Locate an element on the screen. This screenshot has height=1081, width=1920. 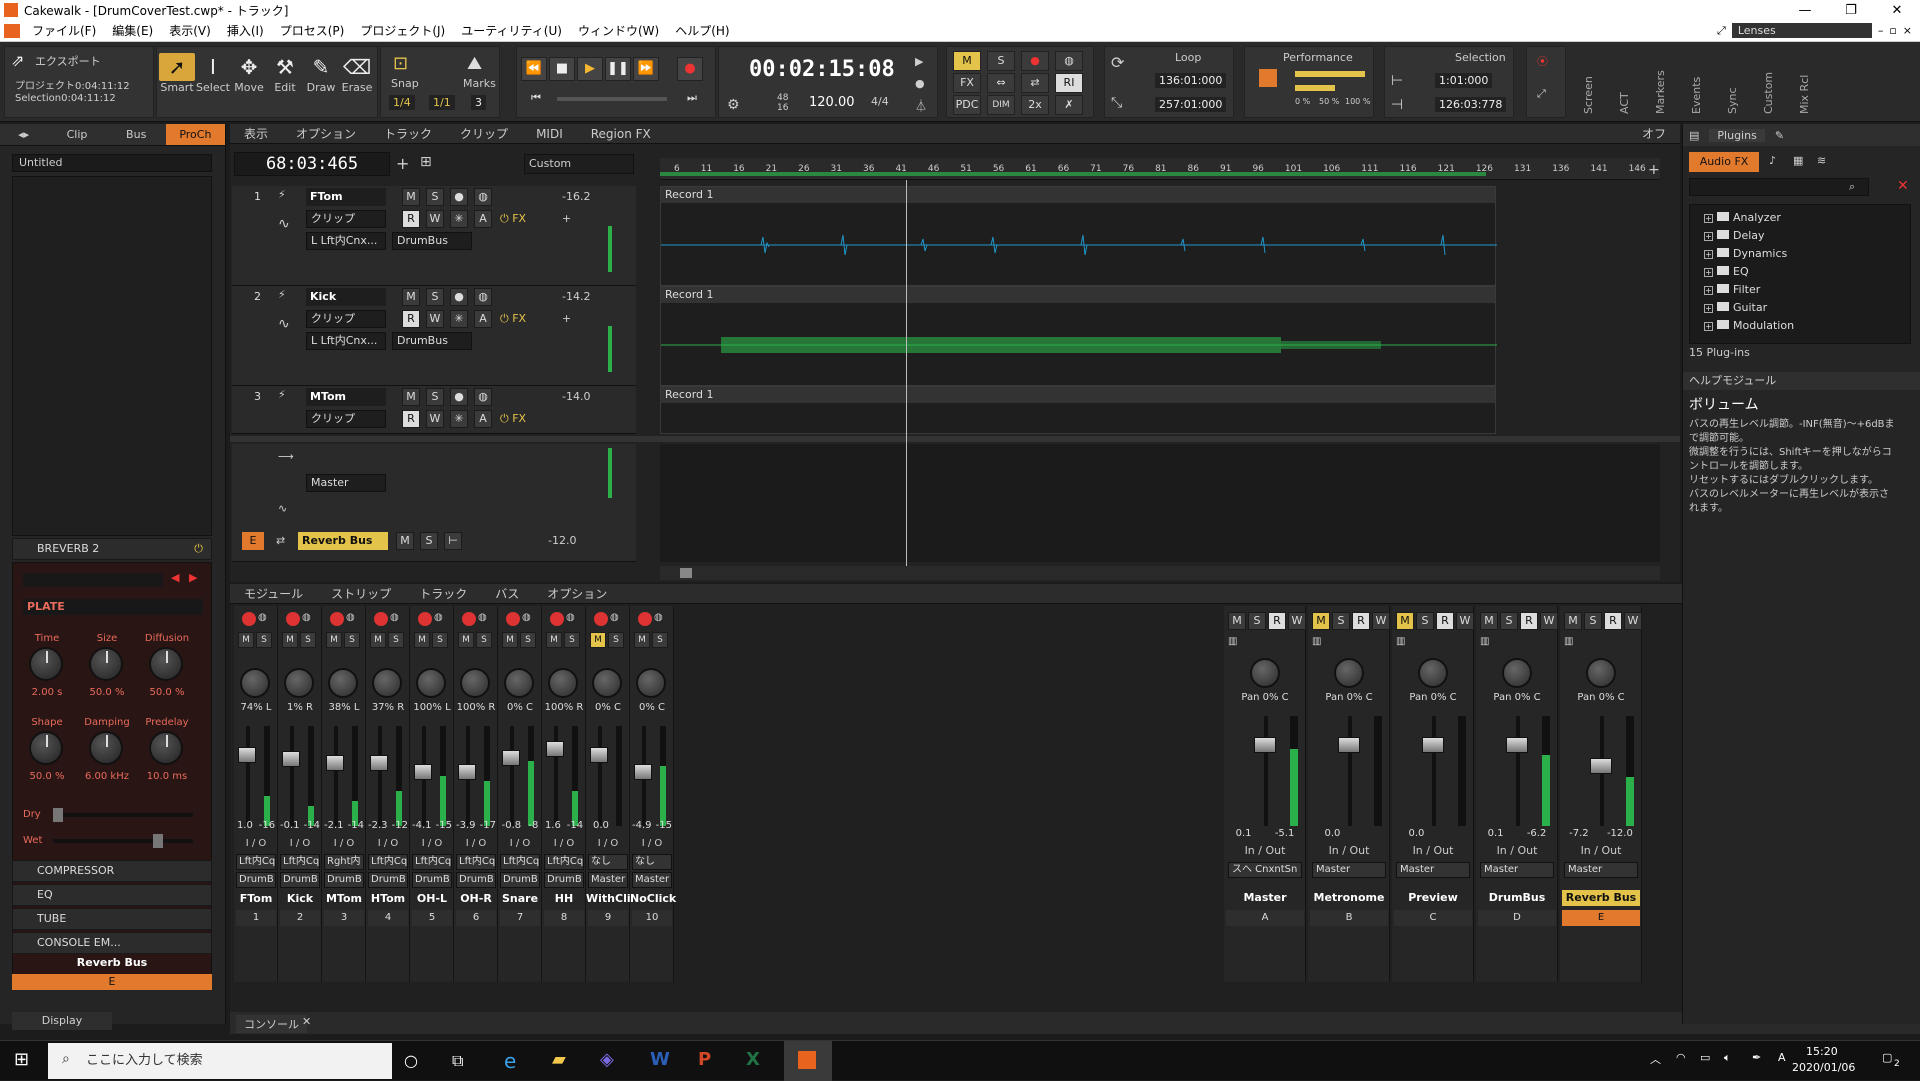
bus-clip-area is located at coordinates (1160, 503).